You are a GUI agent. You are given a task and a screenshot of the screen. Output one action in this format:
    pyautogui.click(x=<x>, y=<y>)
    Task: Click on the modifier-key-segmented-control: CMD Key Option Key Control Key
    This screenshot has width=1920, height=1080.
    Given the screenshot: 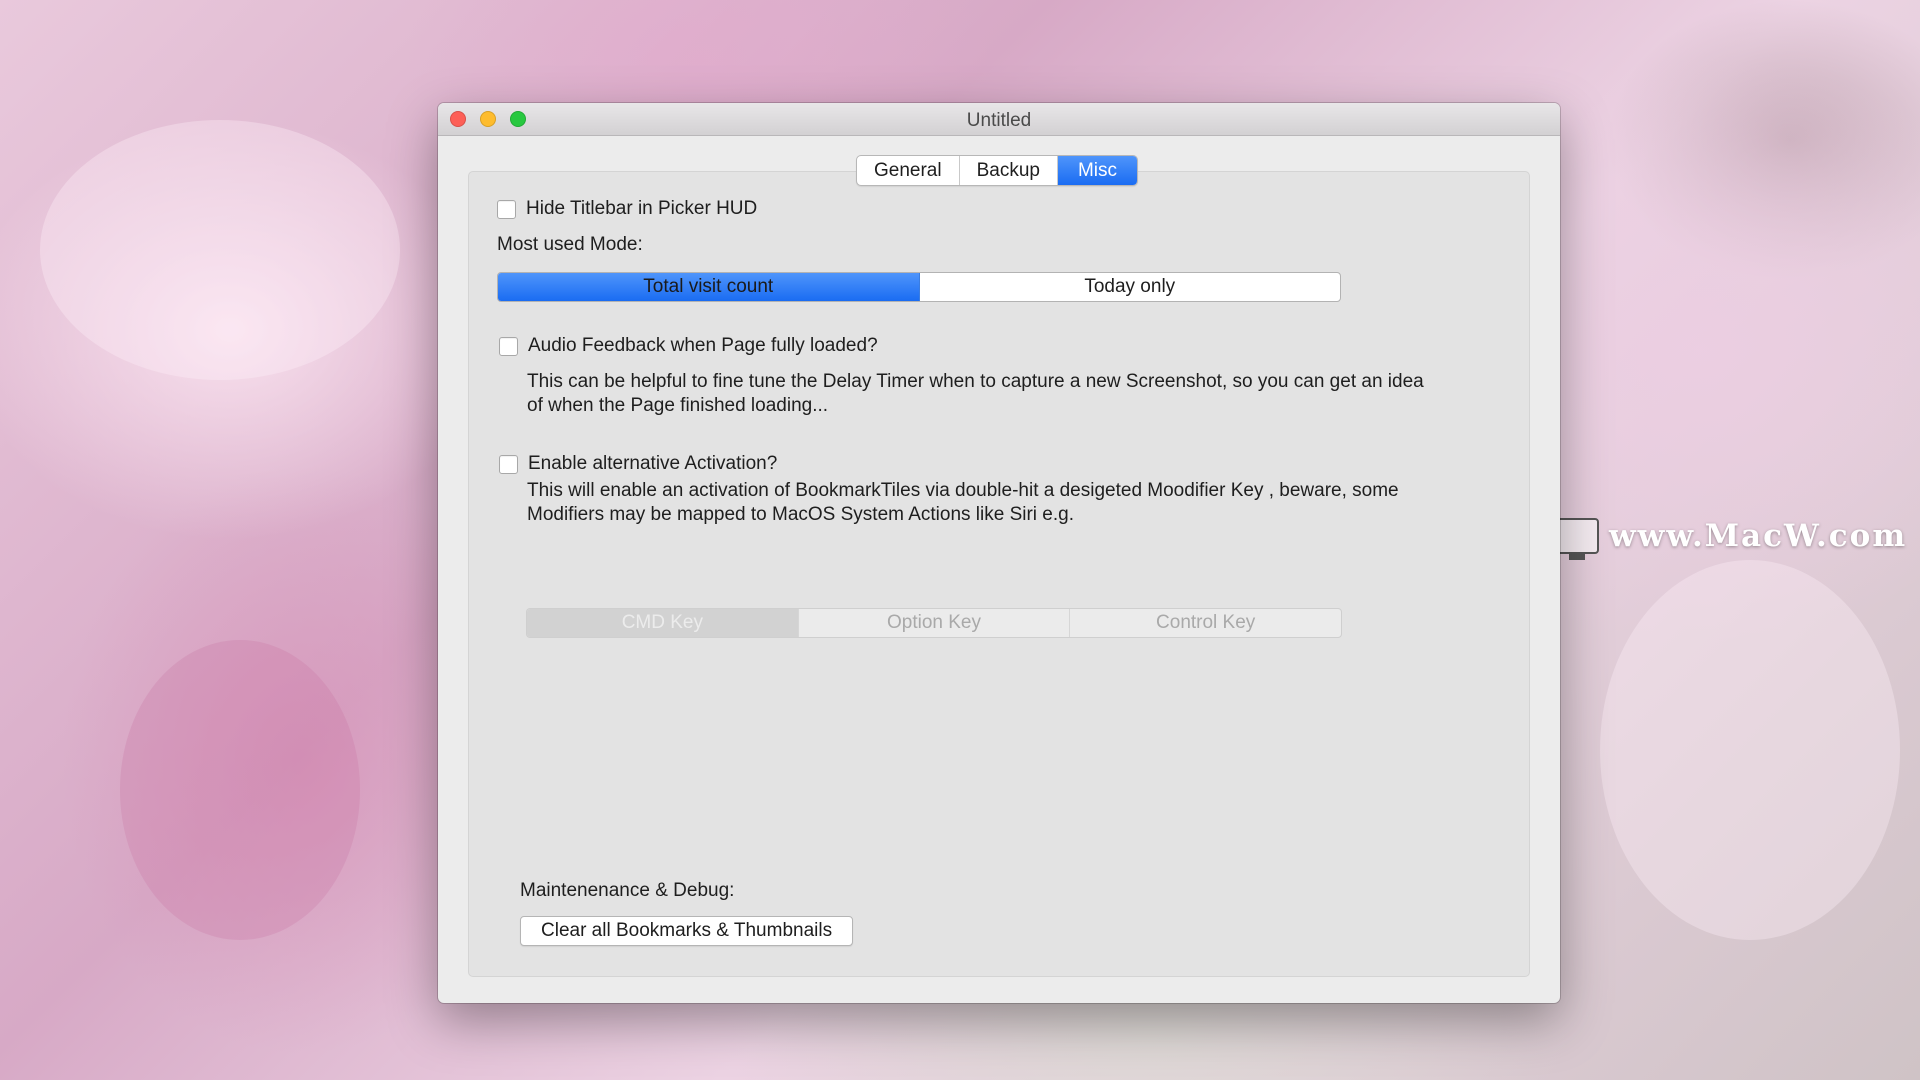 What is the action you would take?
    pyautogui.click(x=934, y=623)
    